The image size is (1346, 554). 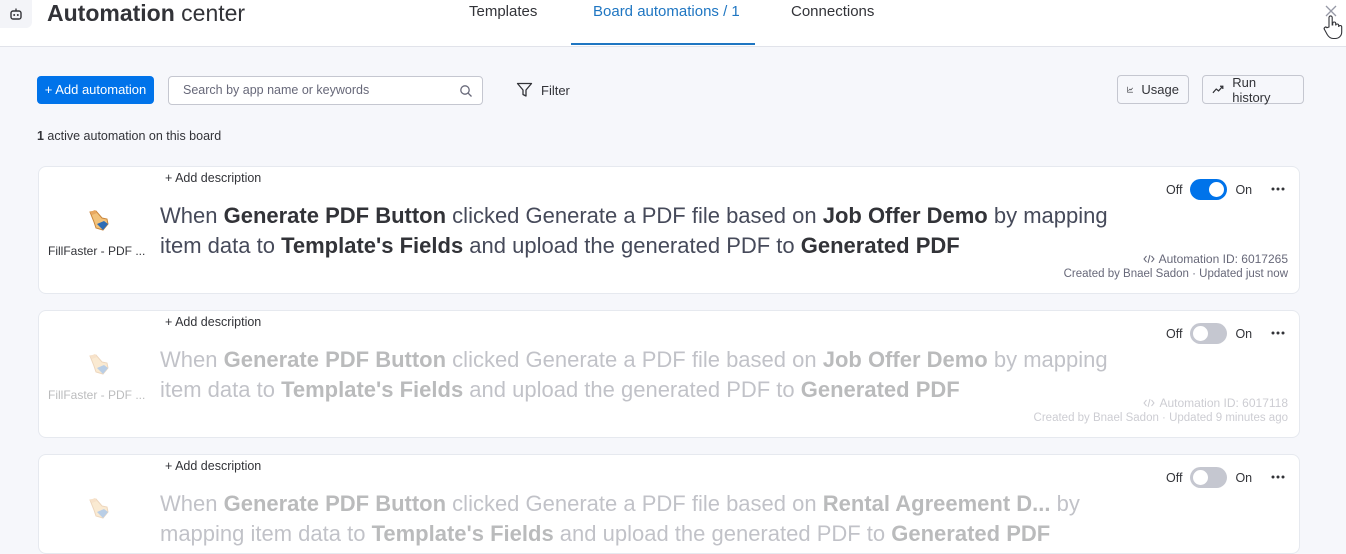 I want to click on trend-icon, so click(x=1218, y=89).